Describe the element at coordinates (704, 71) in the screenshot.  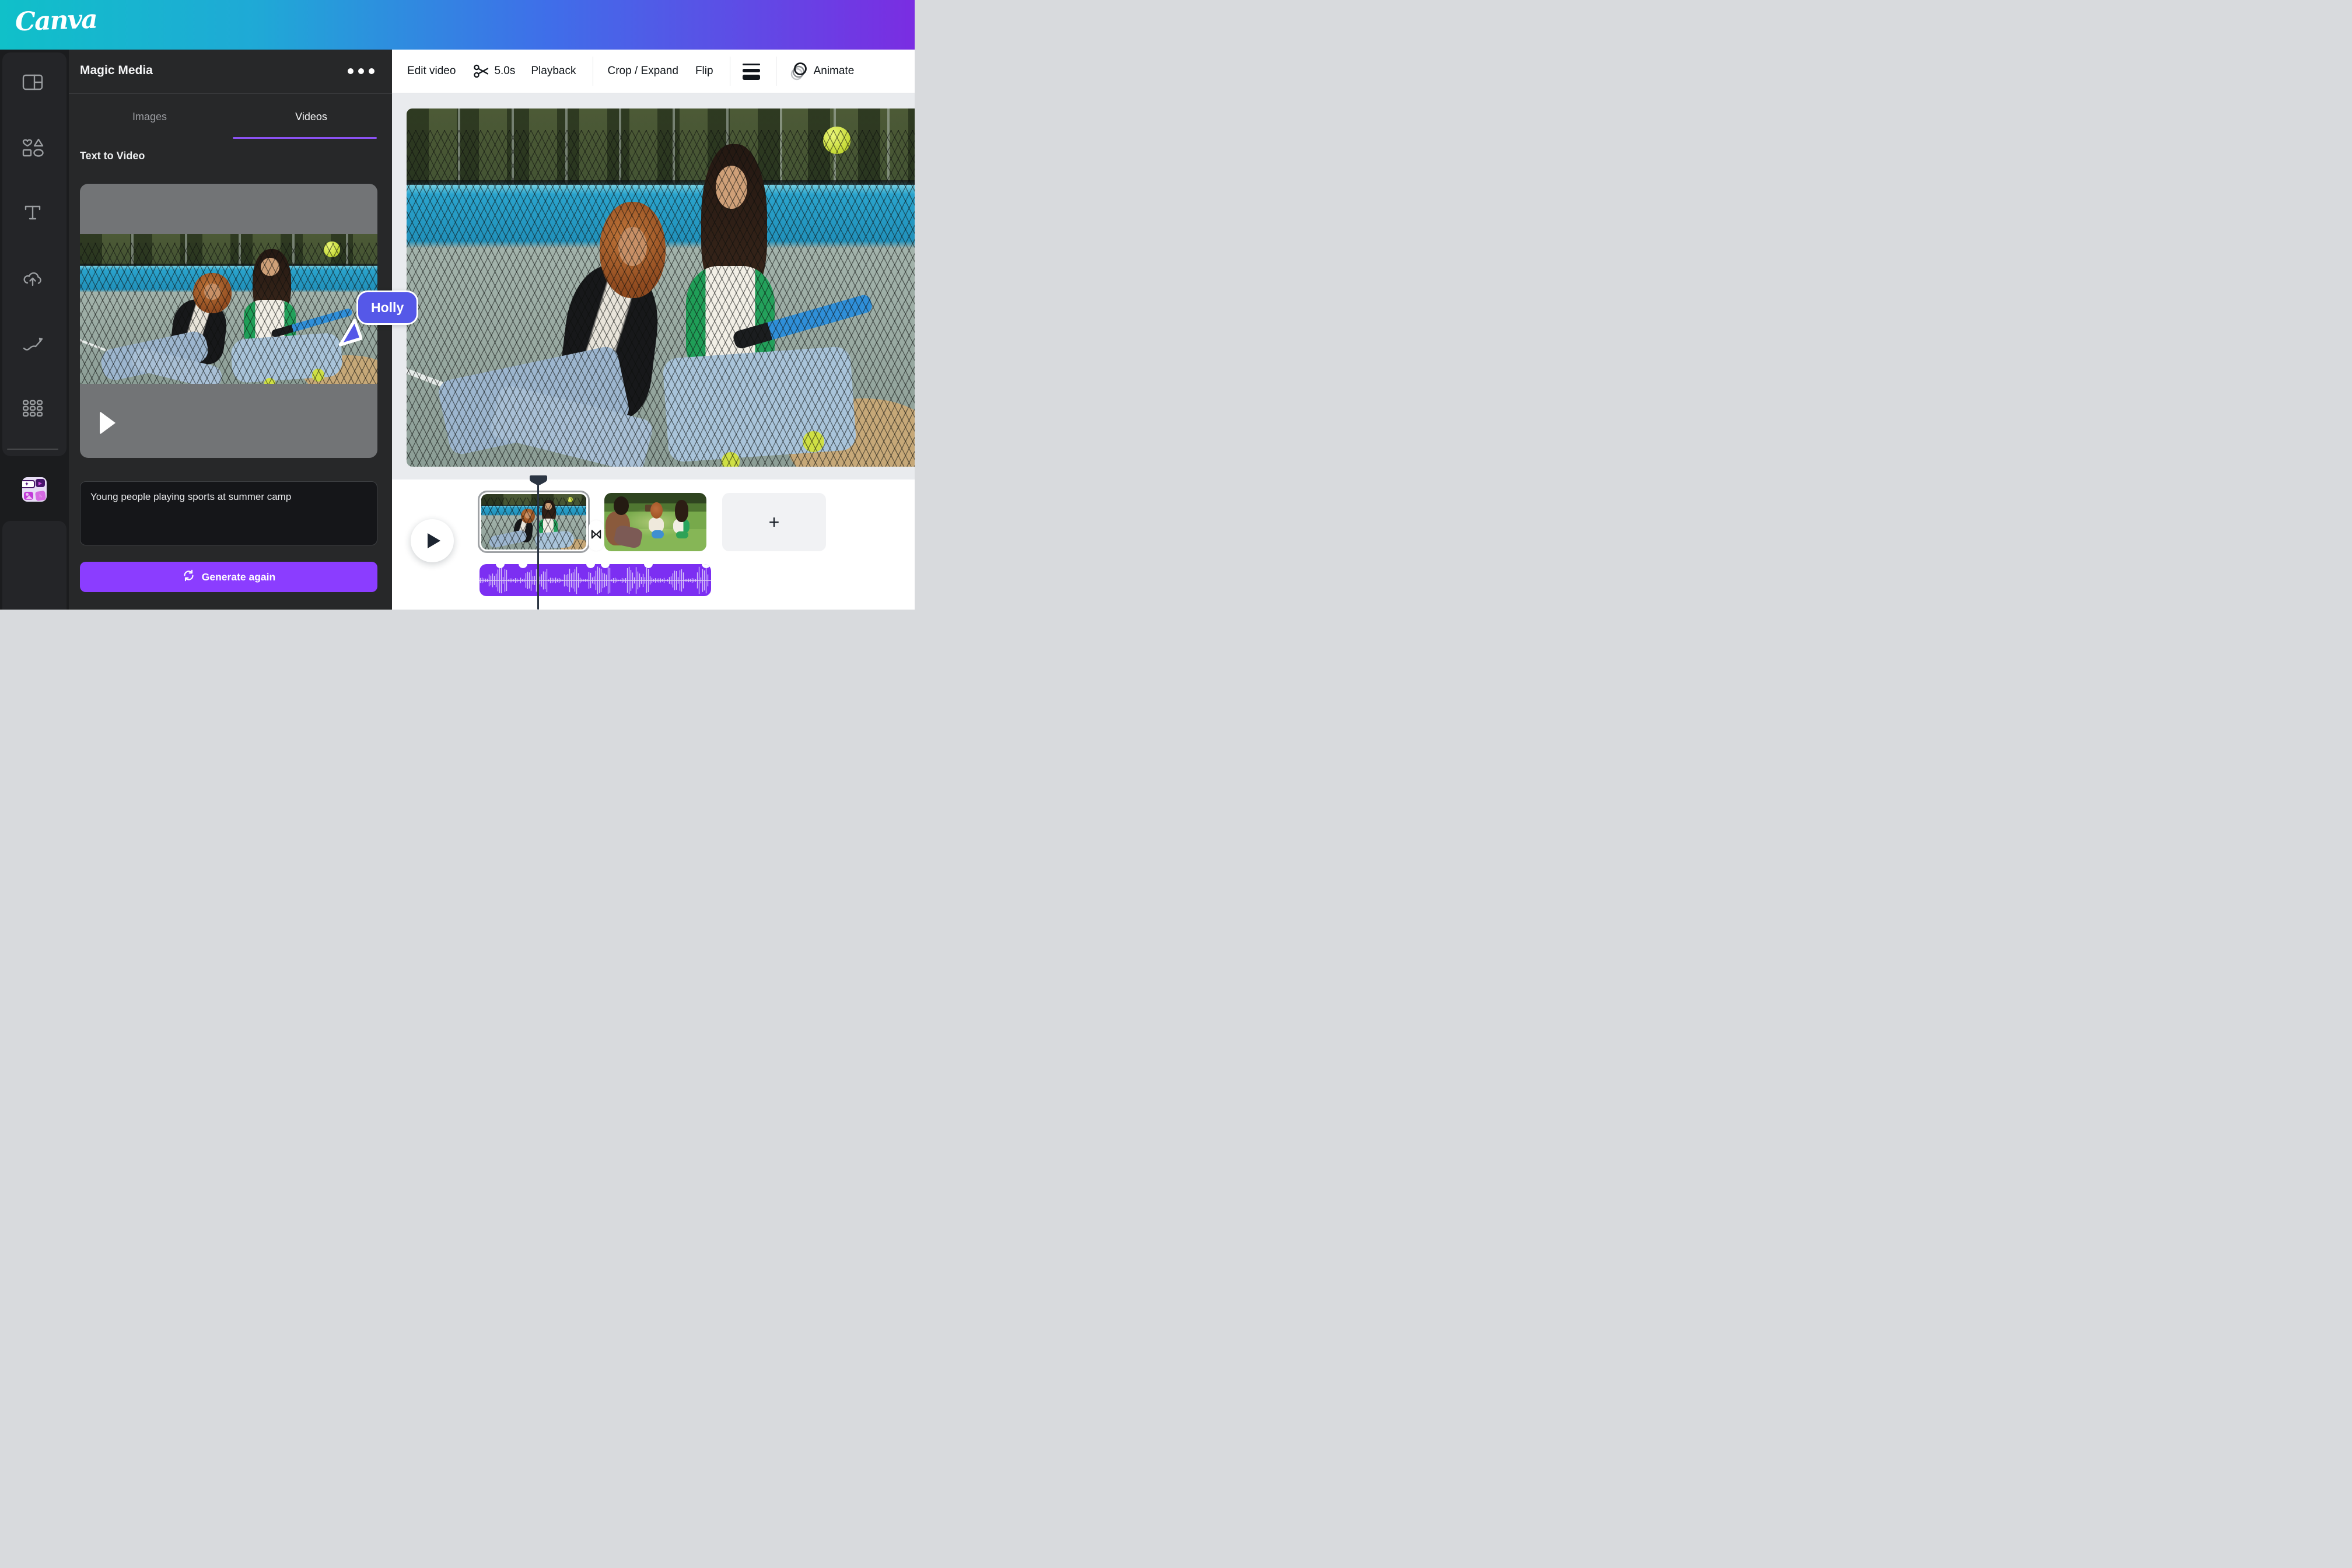
I see `flip-button: Flip` at that location.